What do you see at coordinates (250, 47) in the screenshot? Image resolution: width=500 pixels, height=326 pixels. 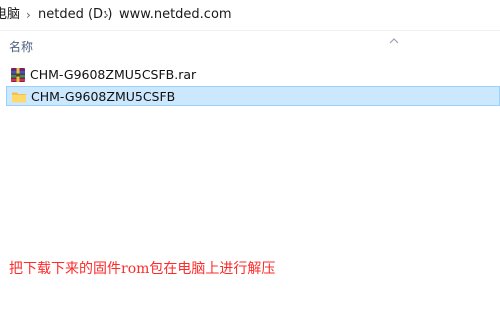 I see `column-header-row: 名称` at bounding box center [250, 47].